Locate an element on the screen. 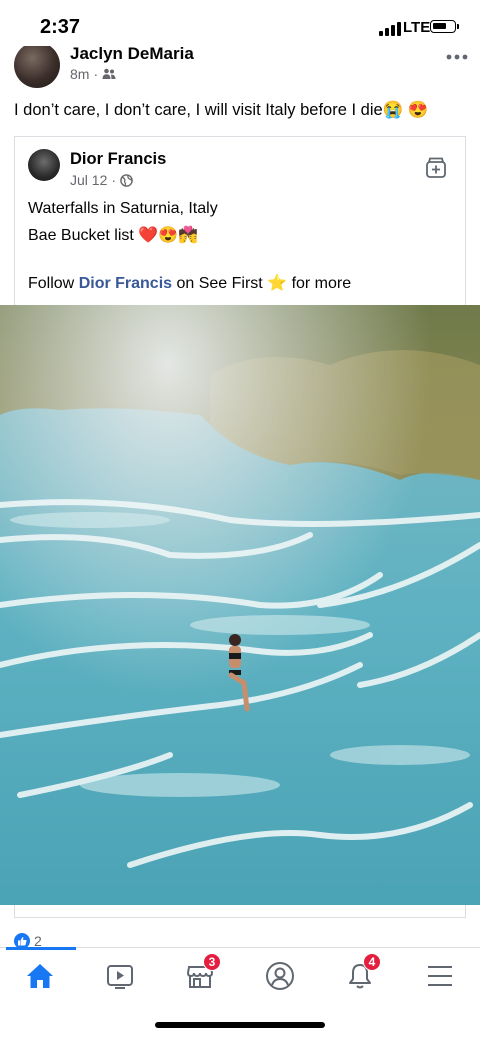 This screenshot has width=480, height=1039. tab-watch is located at coordinates (120, 976).